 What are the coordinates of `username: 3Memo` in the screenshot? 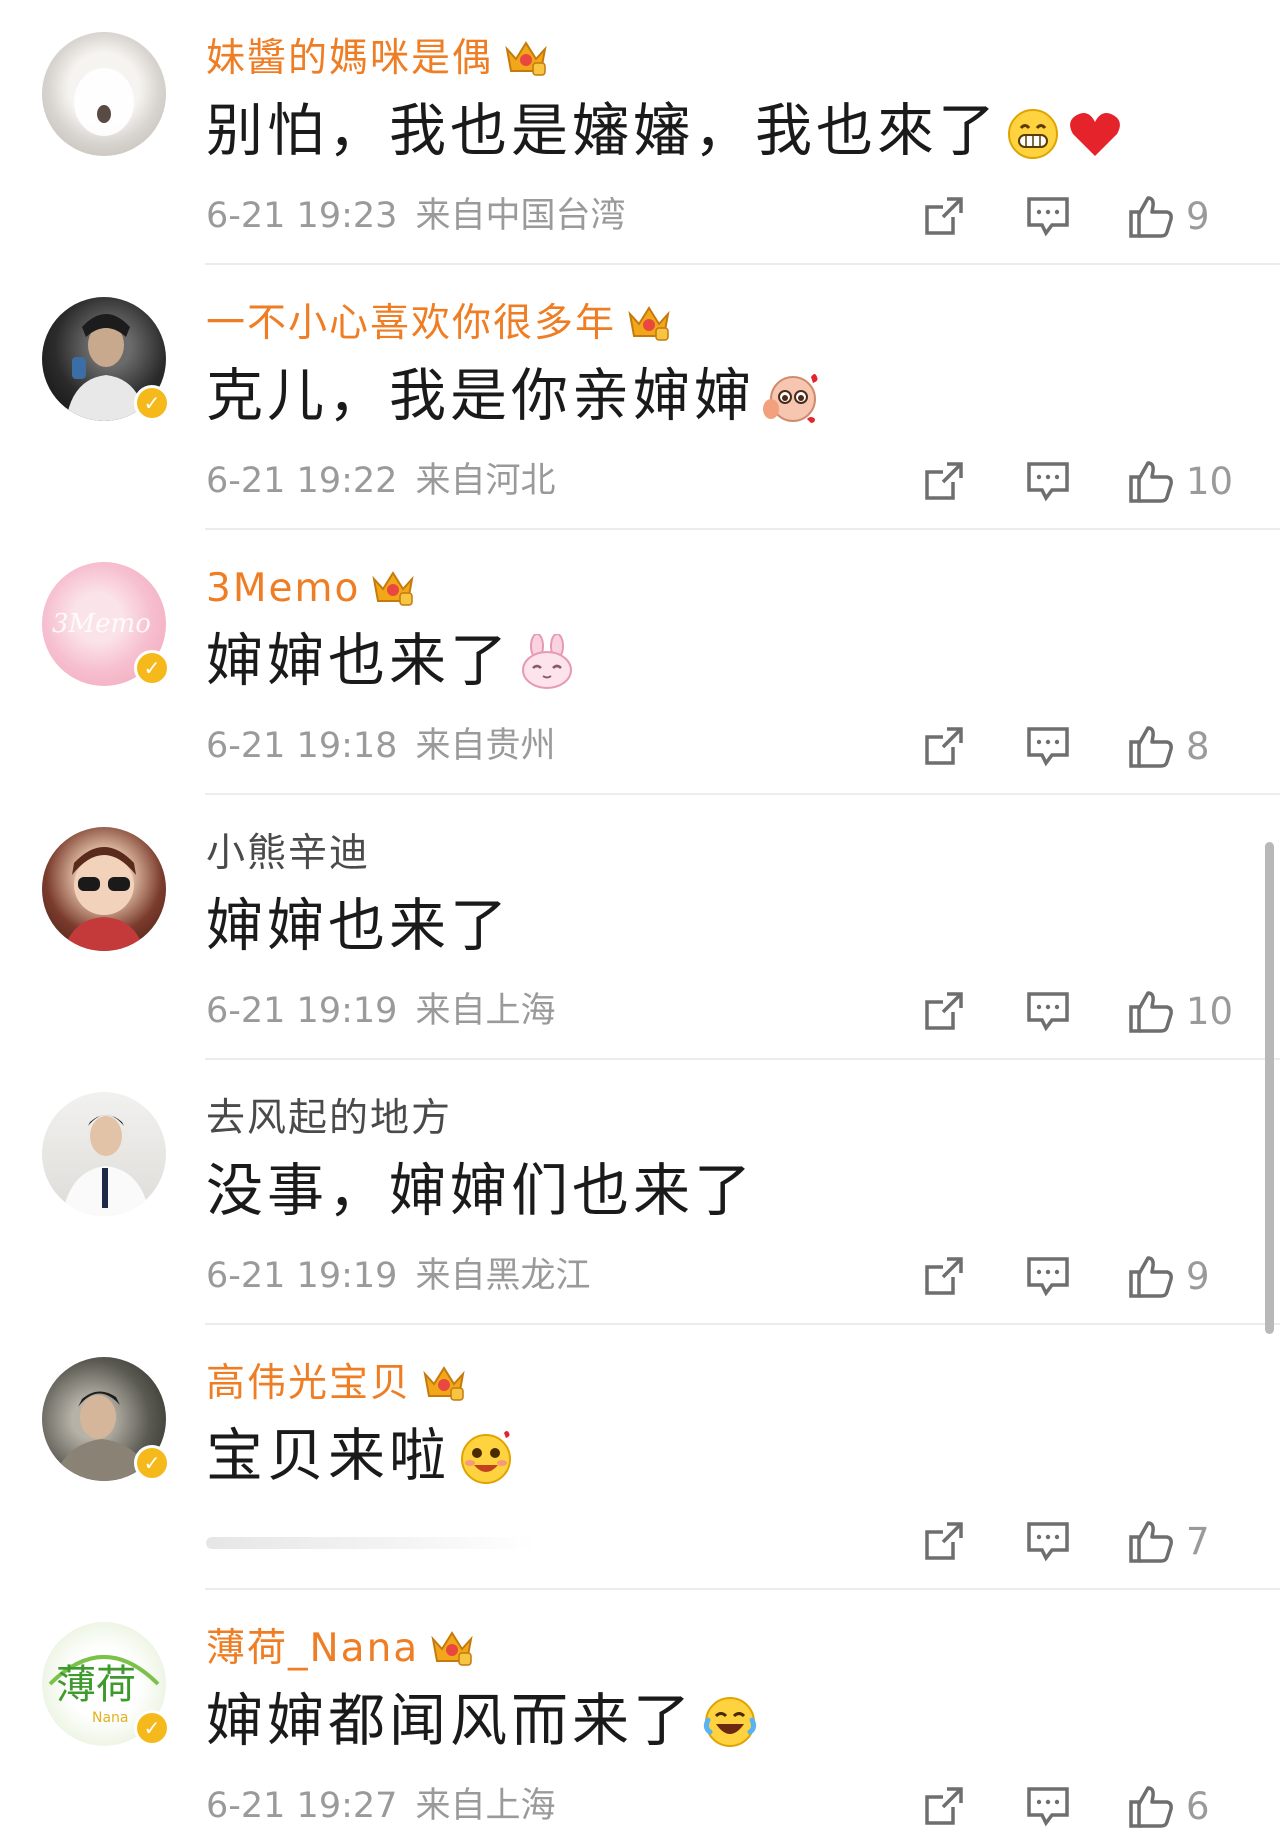 It's located at (311, 592).